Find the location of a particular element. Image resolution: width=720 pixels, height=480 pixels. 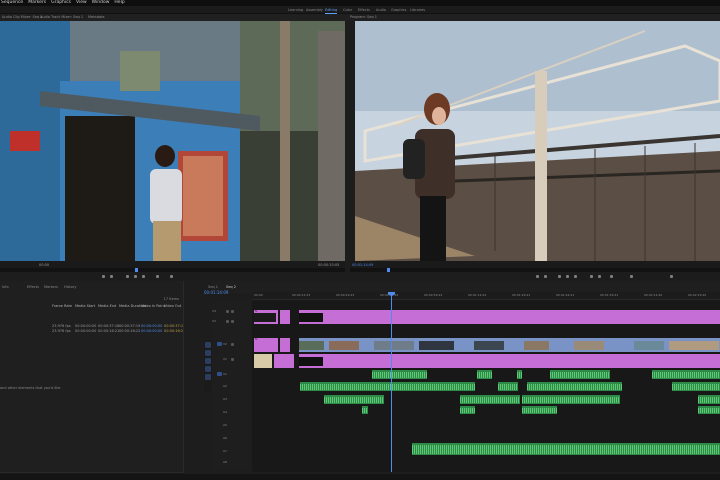

program-mark-out-icon is located at coordinates (545, 276).